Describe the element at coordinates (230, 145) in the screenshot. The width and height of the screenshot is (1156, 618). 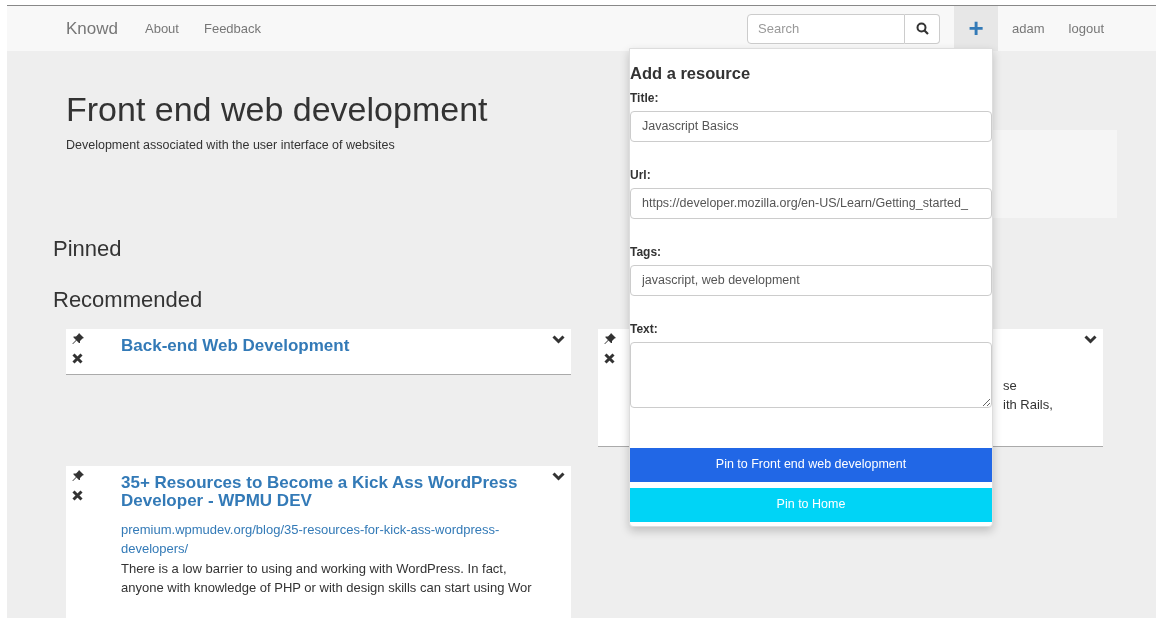
I see `page-description: Development associated with the user interface of websites` at that location.